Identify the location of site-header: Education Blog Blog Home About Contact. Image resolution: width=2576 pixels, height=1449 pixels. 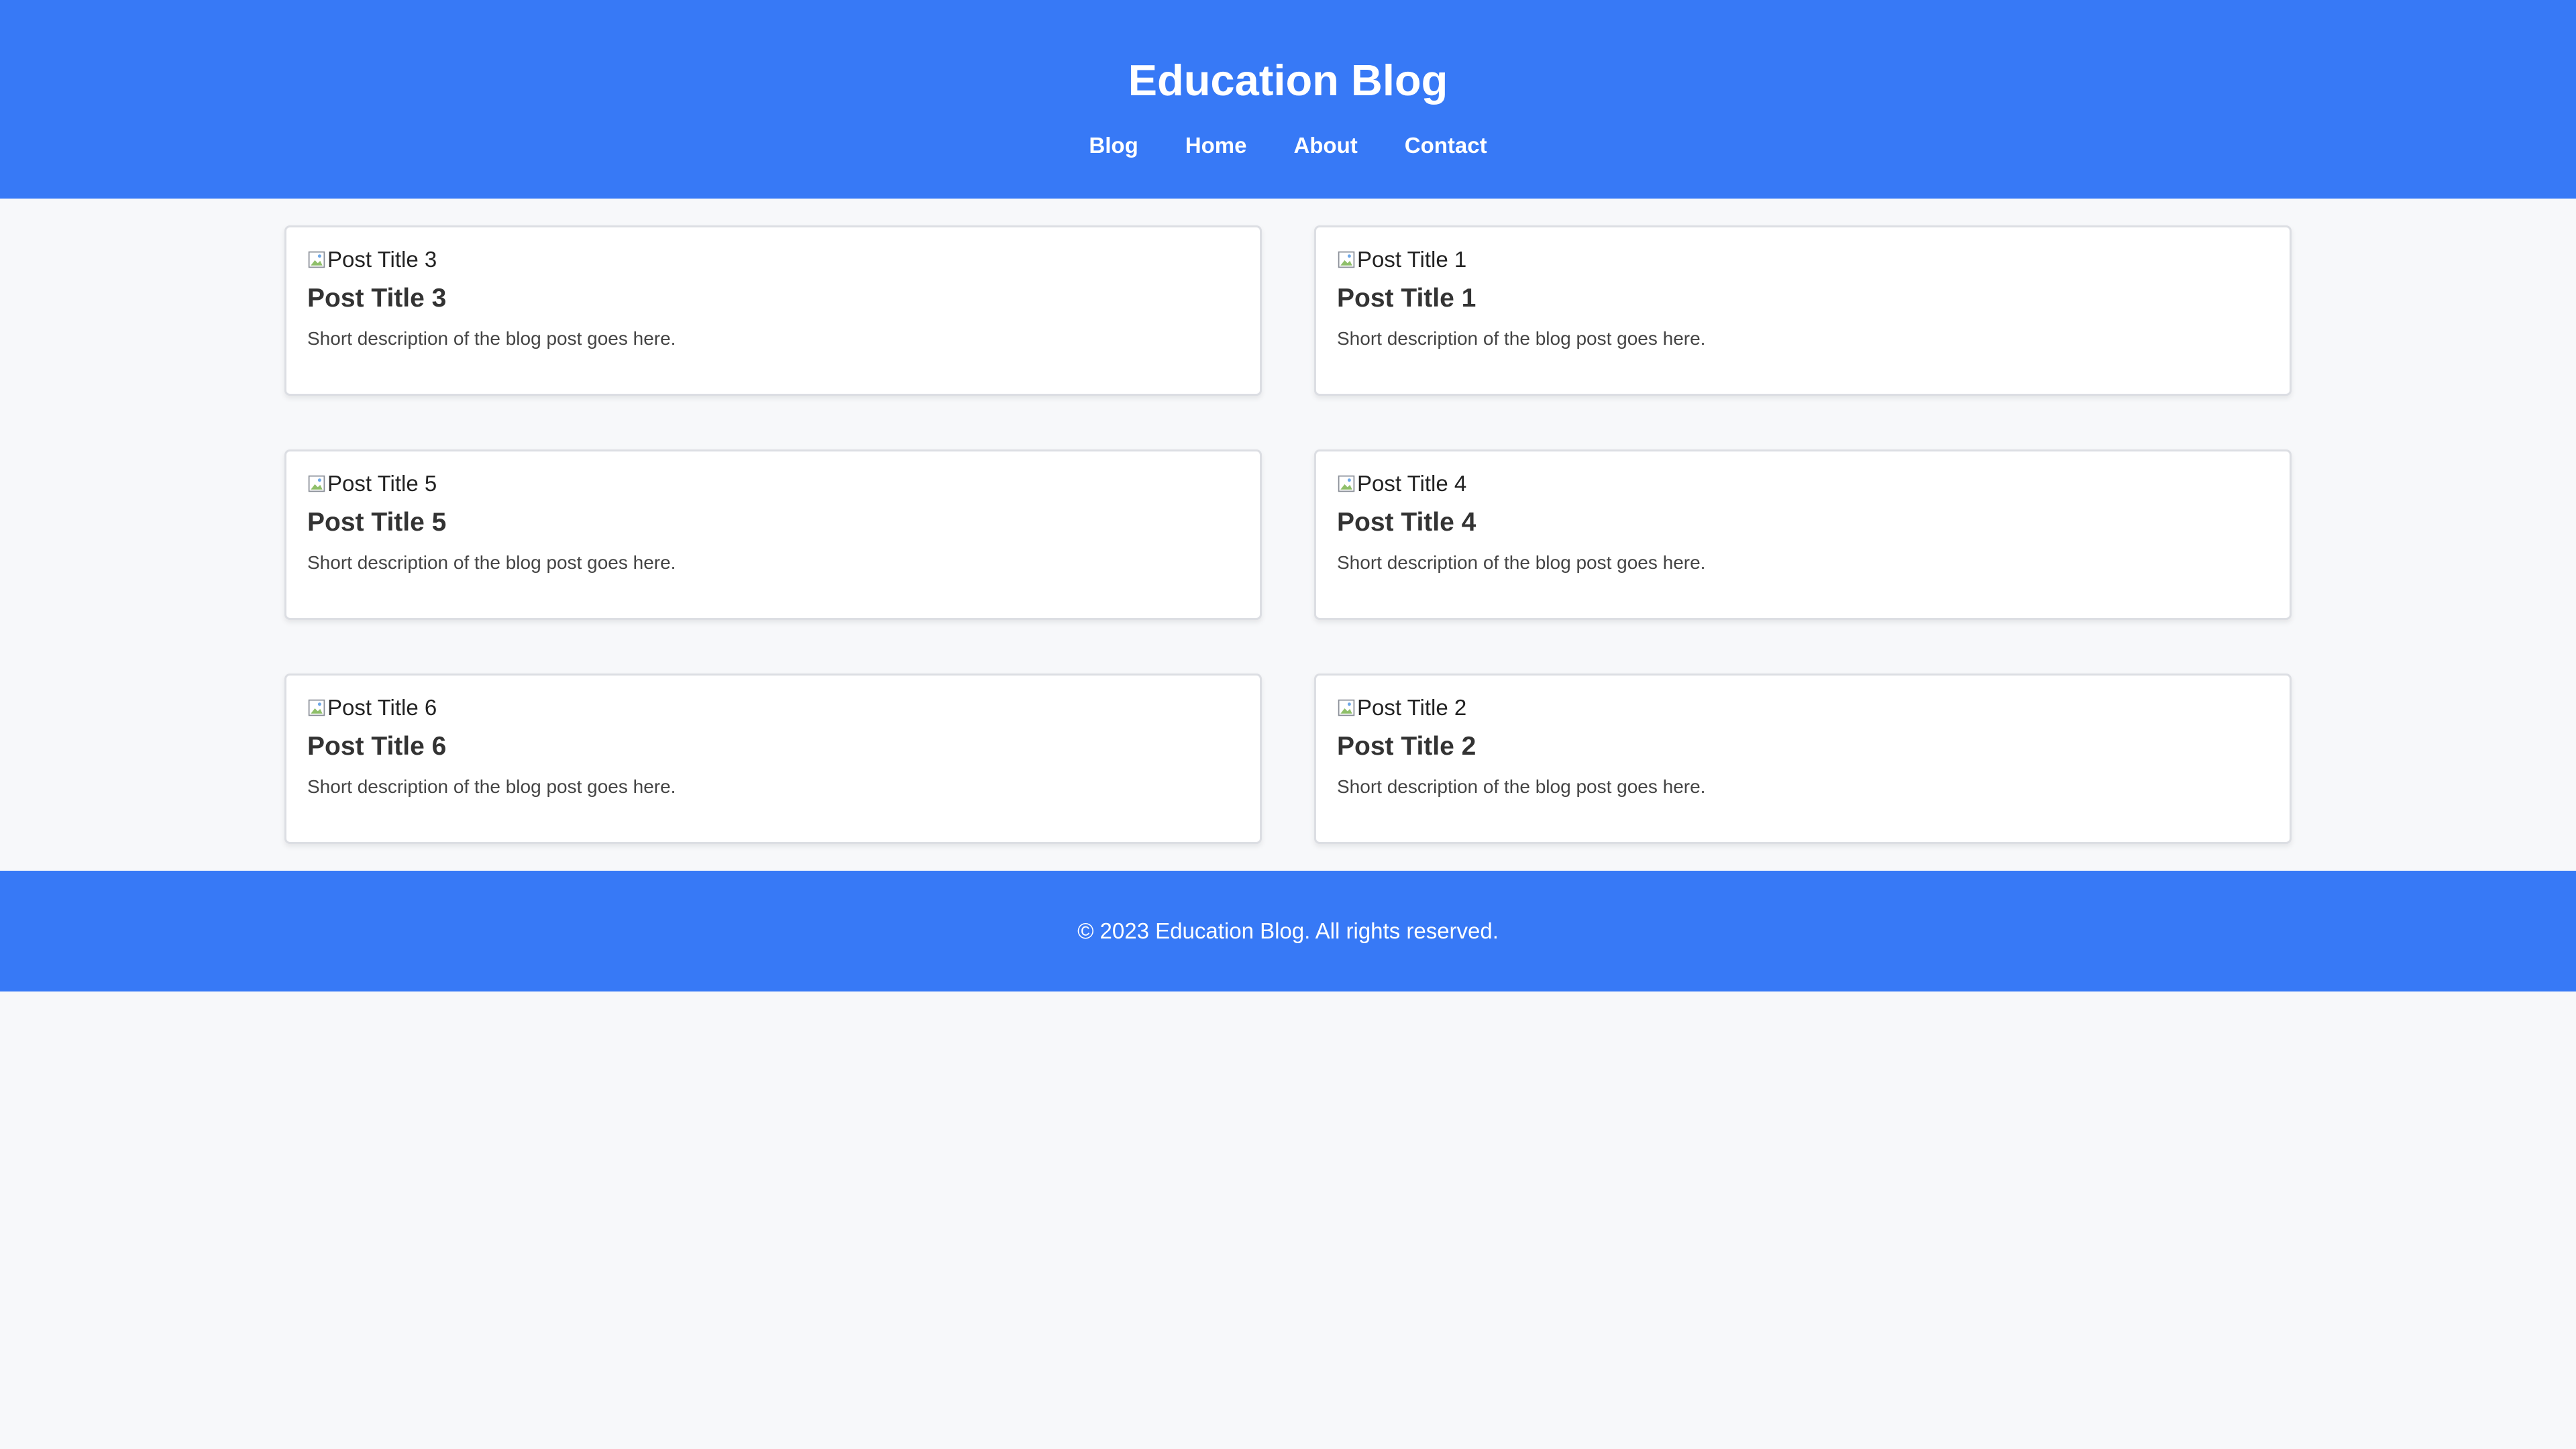
(1288, 99).